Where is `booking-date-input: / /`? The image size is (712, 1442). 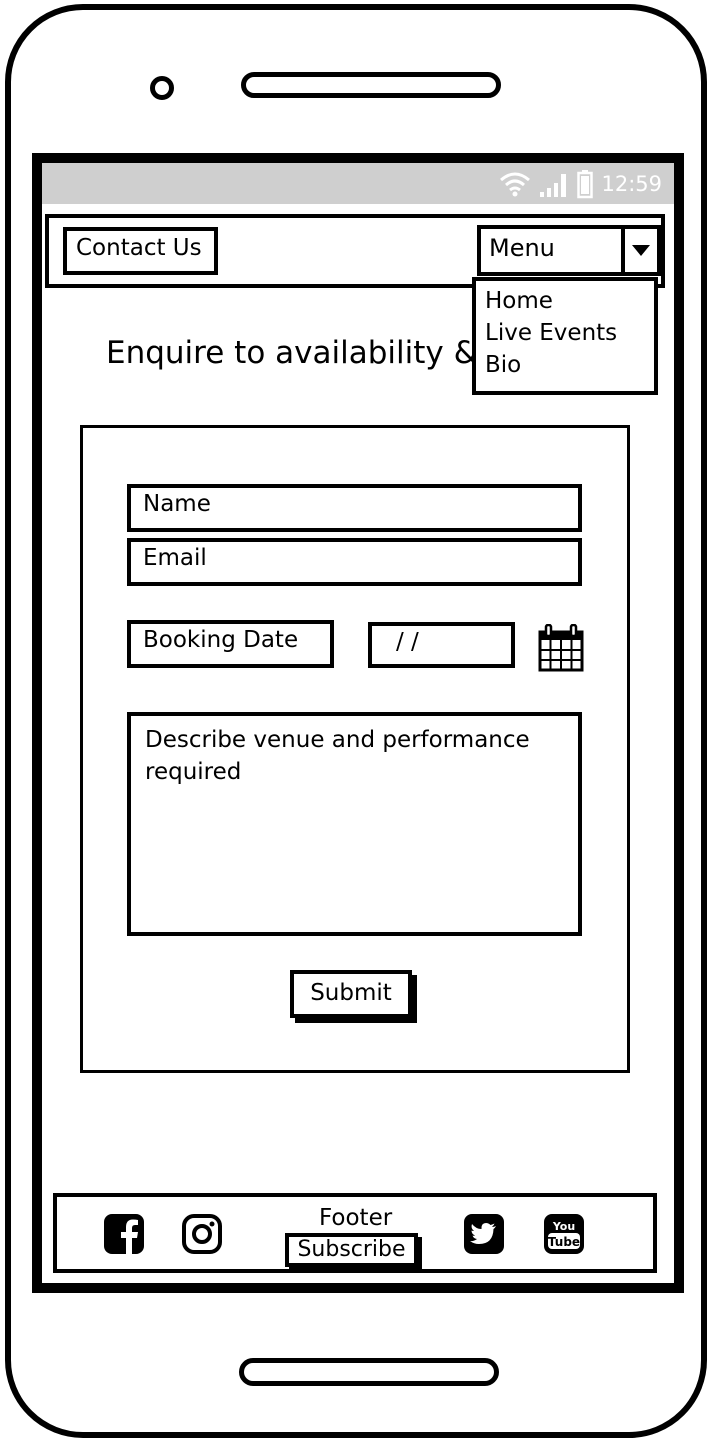 booking-date-input: / / is located at coordinates (441, 645).